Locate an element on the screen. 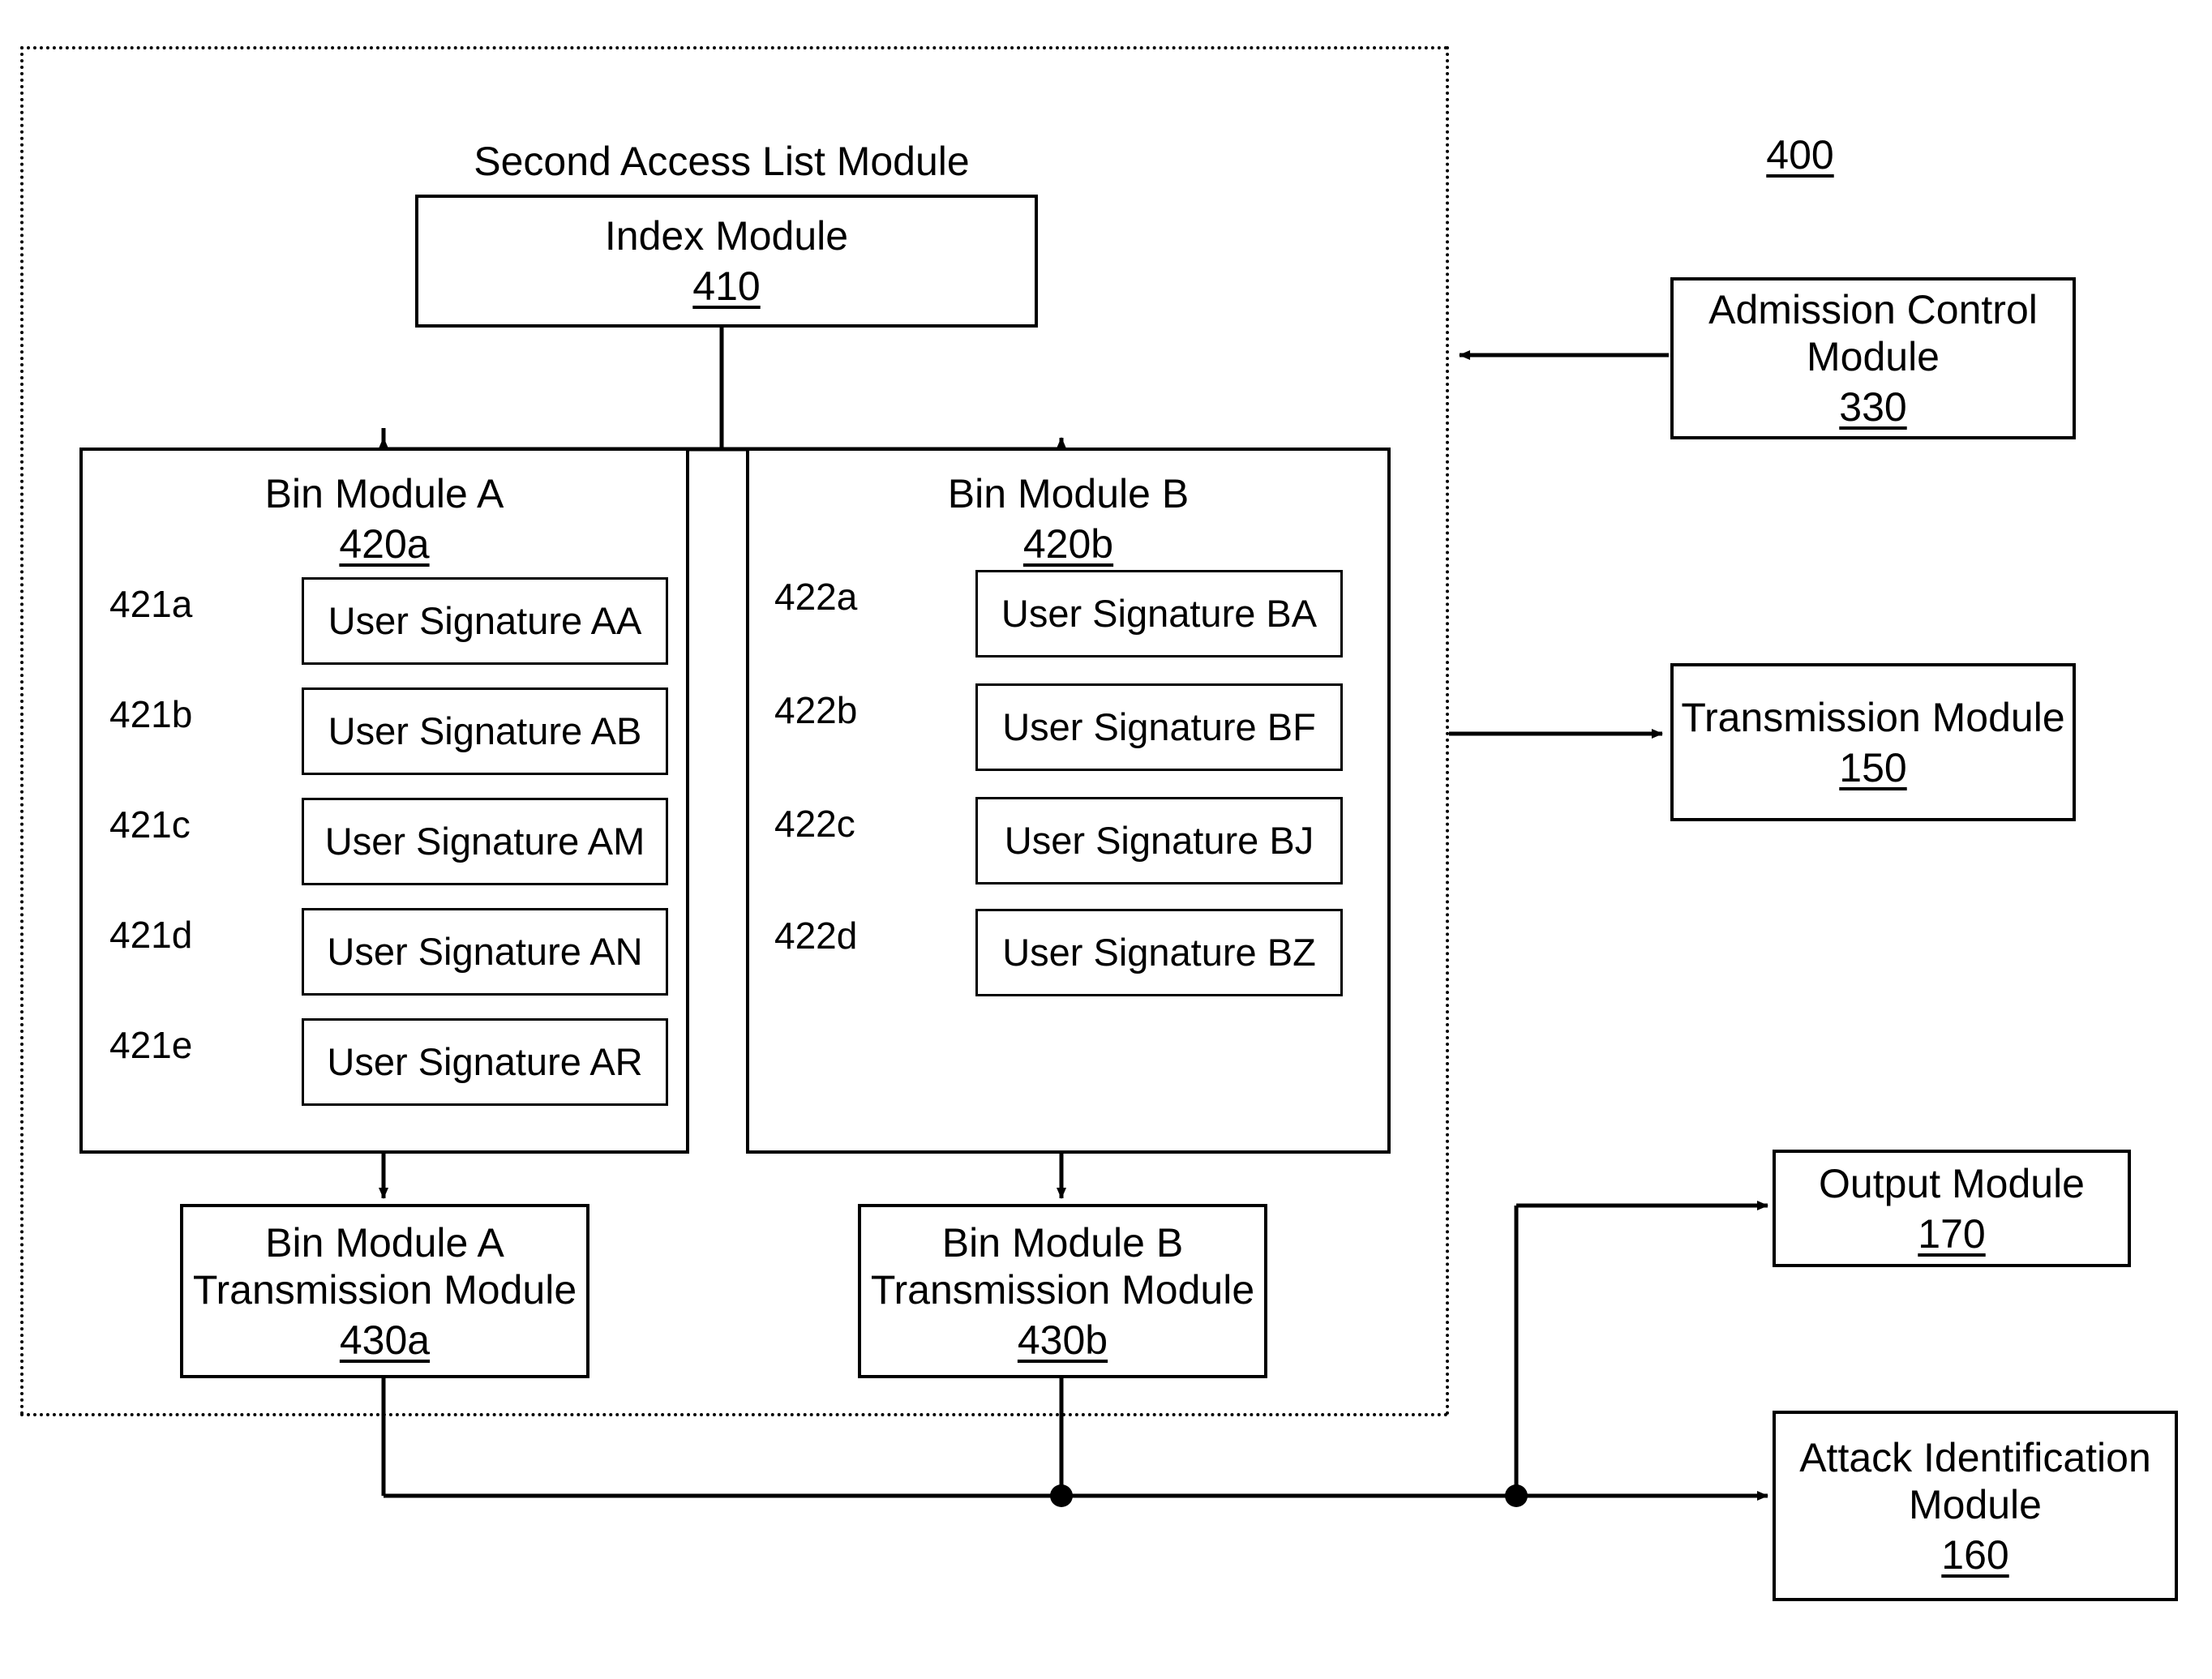  attack-identification-title: Attack Identification Module is located at coordinates (1975, 1480).